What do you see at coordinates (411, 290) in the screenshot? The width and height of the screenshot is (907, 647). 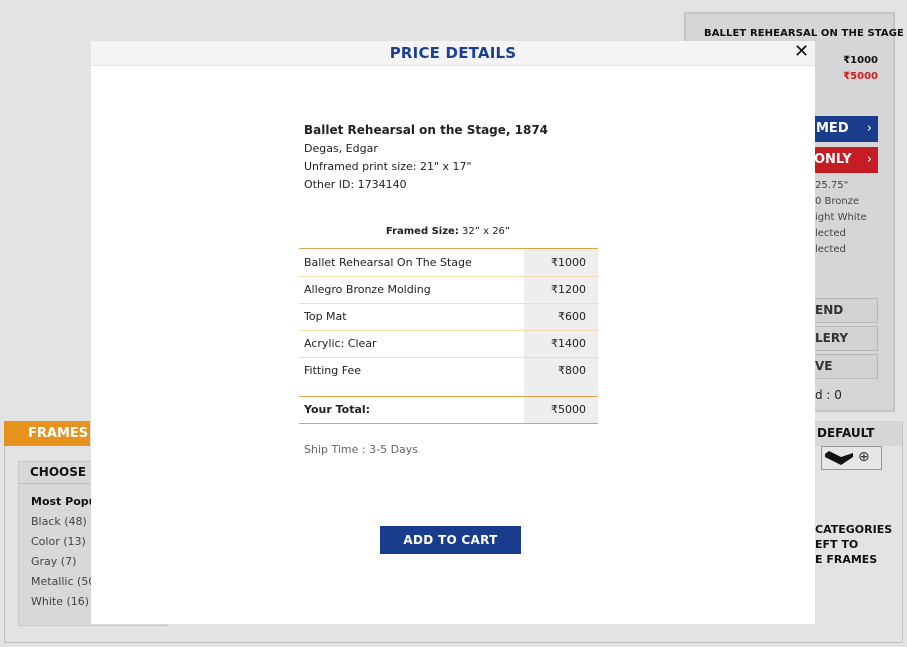 I see `item-name: Allegro Bronze Molding` at bounding box center [411, 290].